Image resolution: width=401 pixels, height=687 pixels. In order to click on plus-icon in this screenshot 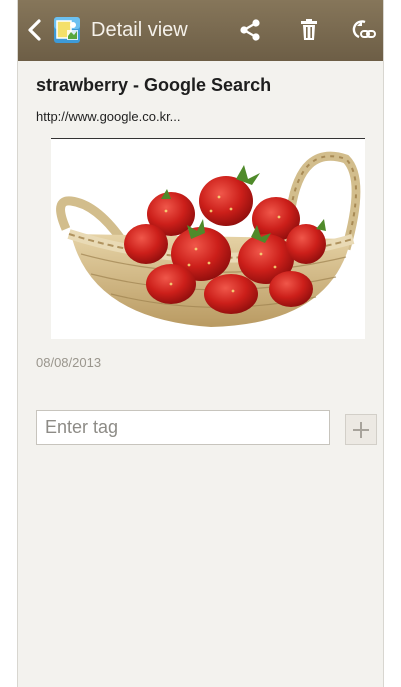, I will do `click(361, 429)`.